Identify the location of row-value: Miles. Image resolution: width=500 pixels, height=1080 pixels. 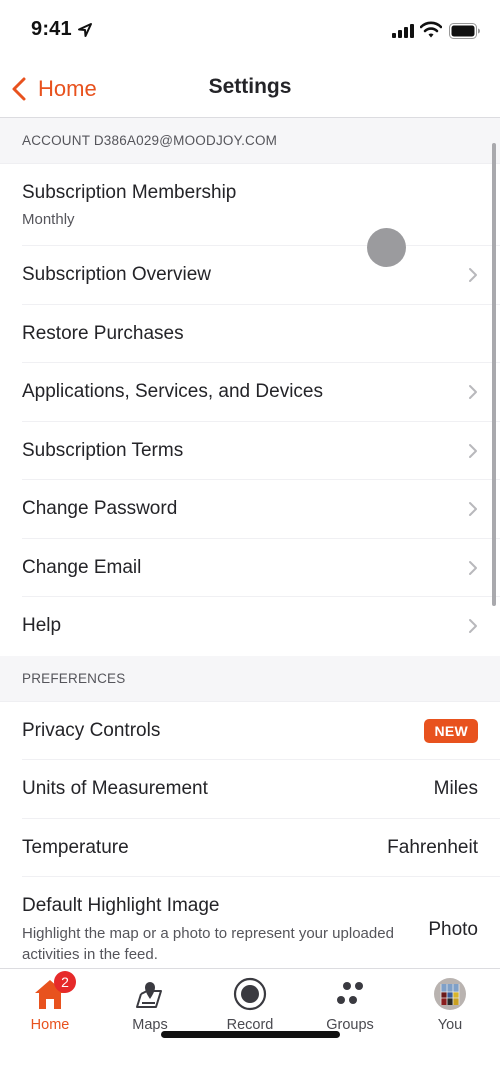
(455, 789).